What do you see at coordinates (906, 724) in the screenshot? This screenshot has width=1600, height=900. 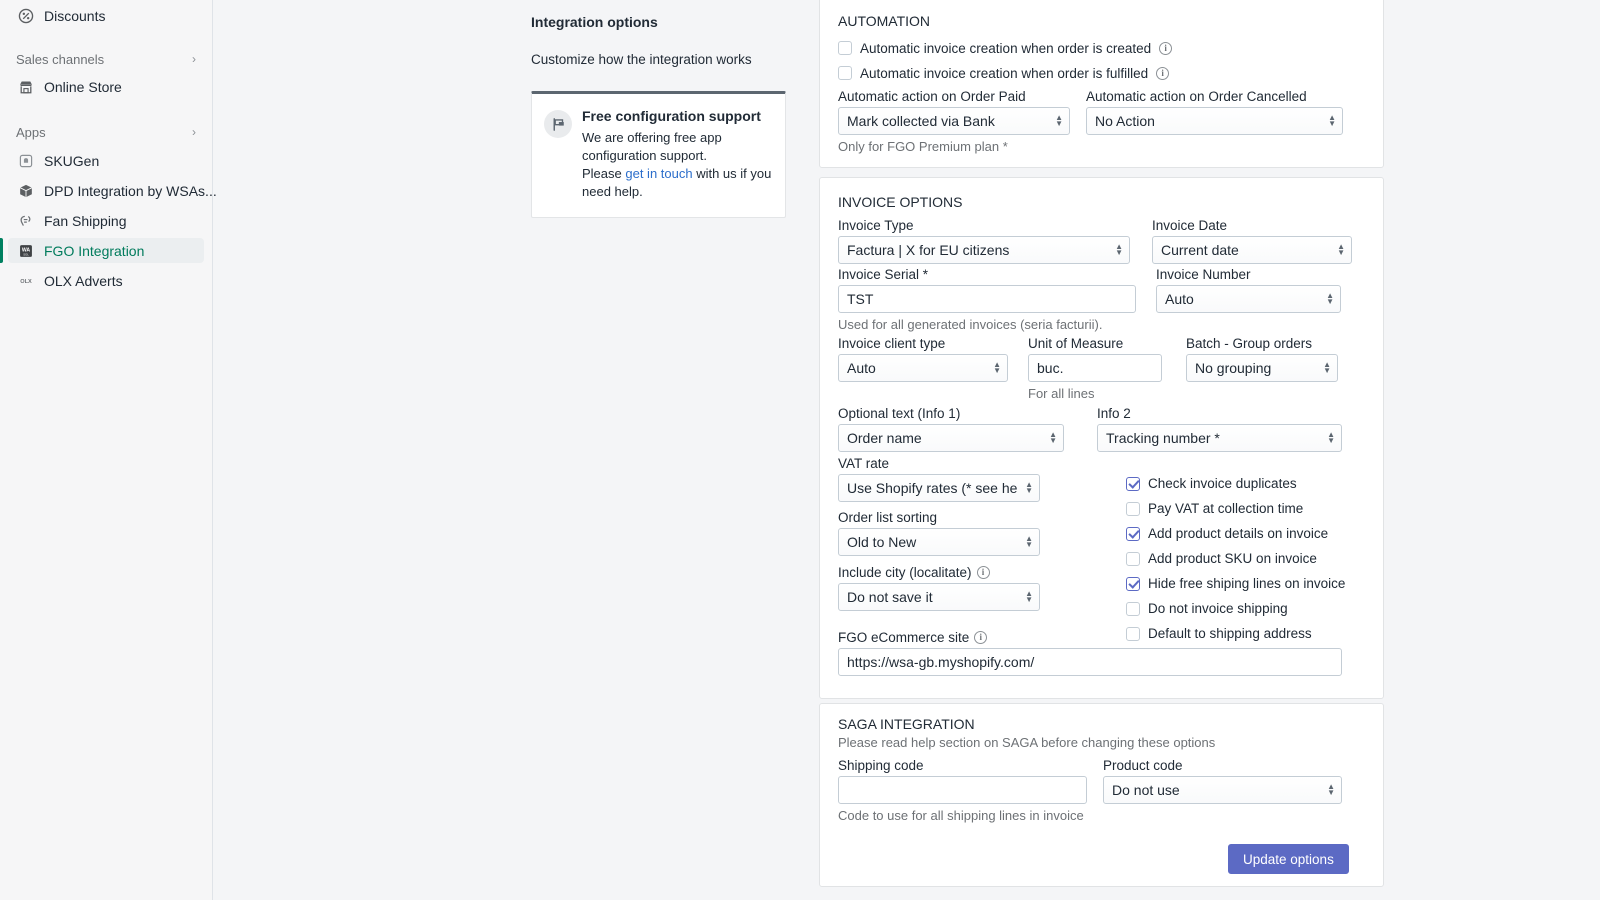 I see `saga-section-title: SAGA INTEGRATION` at bounding box center [906, 724].